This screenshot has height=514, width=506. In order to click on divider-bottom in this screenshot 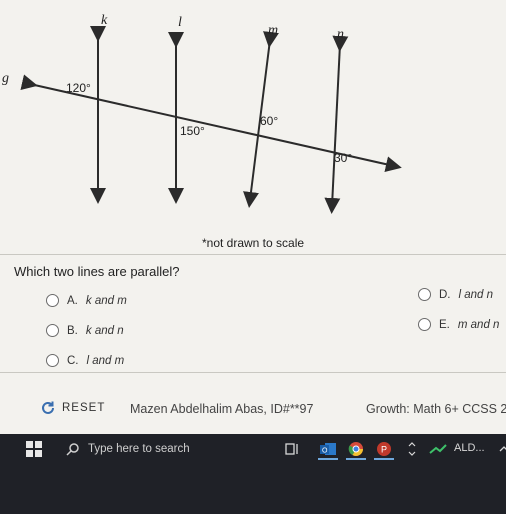, I will do `click(253, 372)`.